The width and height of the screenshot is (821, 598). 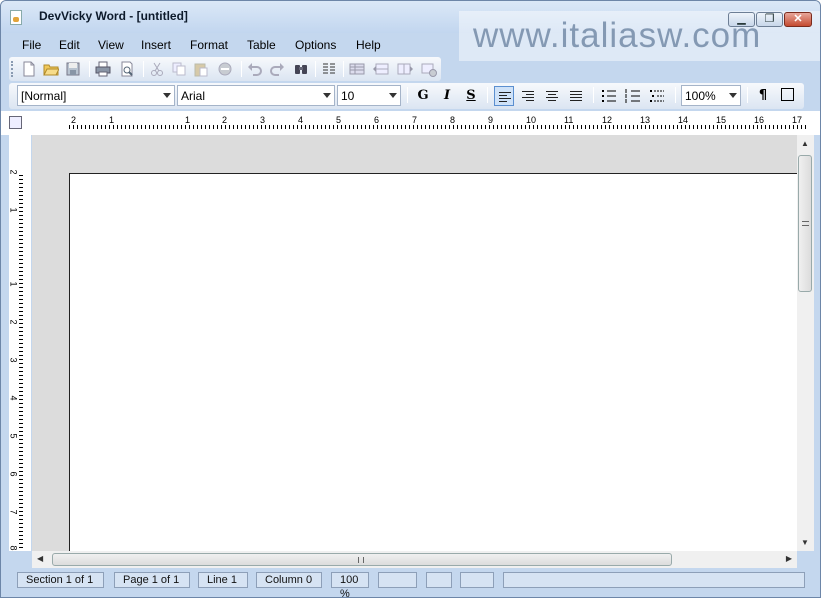 What do you see at coordinates (15, 122) in the screenshot?
I see `tab-type-selector` at bounding box center [15, 122].